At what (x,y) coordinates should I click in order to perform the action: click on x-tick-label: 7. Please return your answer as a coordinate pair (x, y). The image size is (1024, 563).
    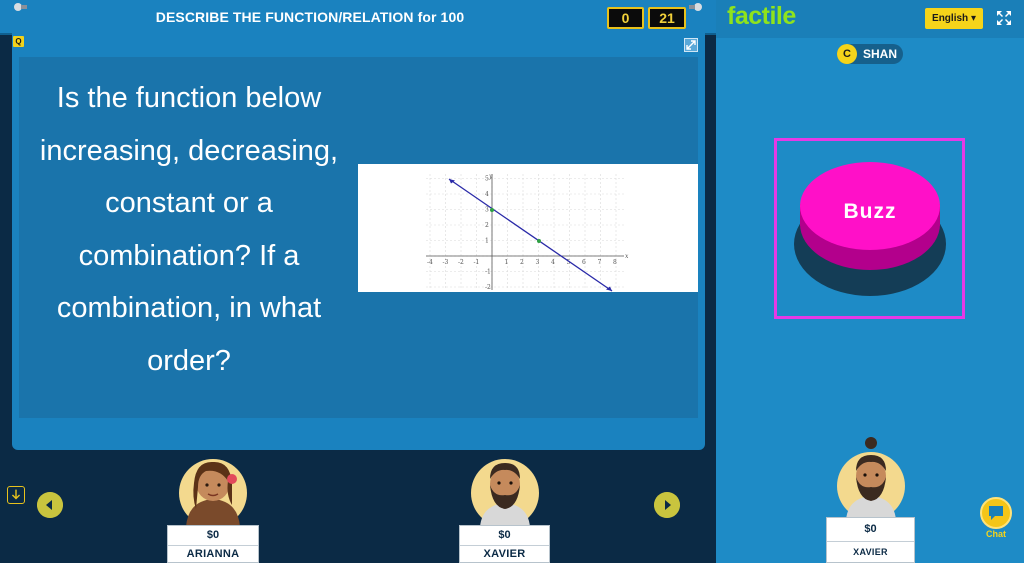
    Looking at the image, I should click on (600, 262).